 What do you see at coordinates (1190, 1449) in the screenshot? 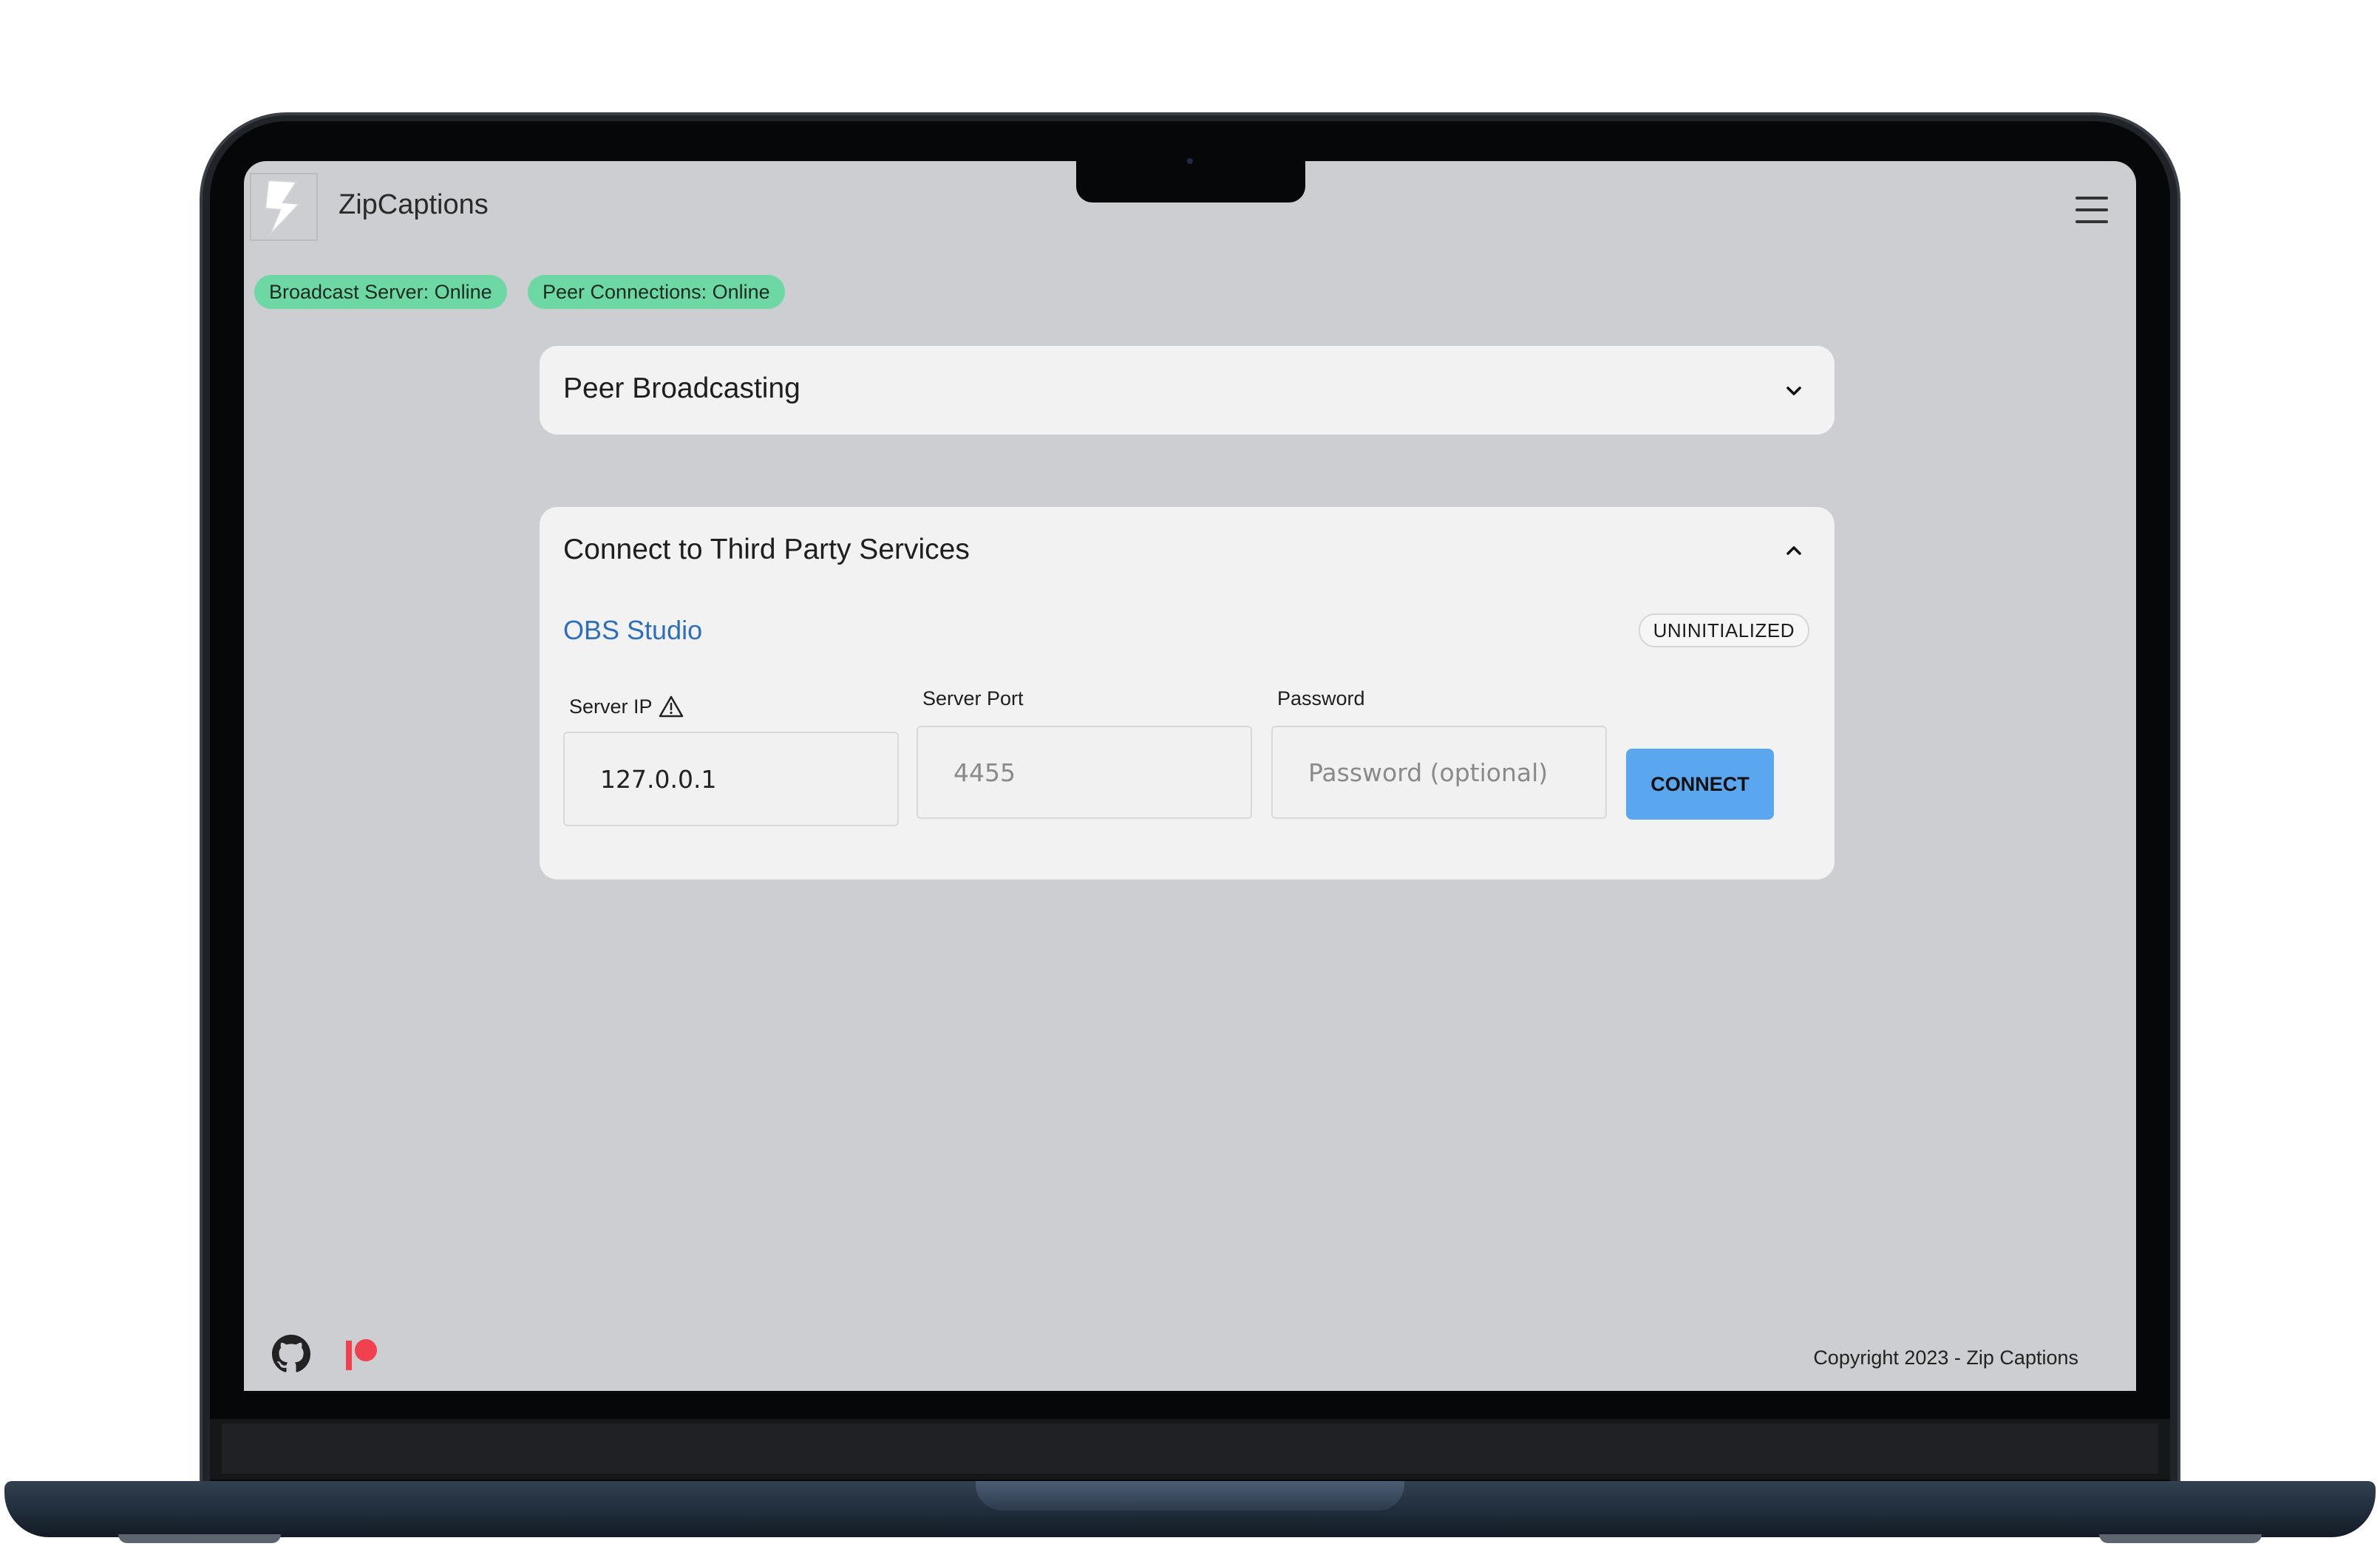
I see `laptop-hinge` at bounding box center [1190, 1449].